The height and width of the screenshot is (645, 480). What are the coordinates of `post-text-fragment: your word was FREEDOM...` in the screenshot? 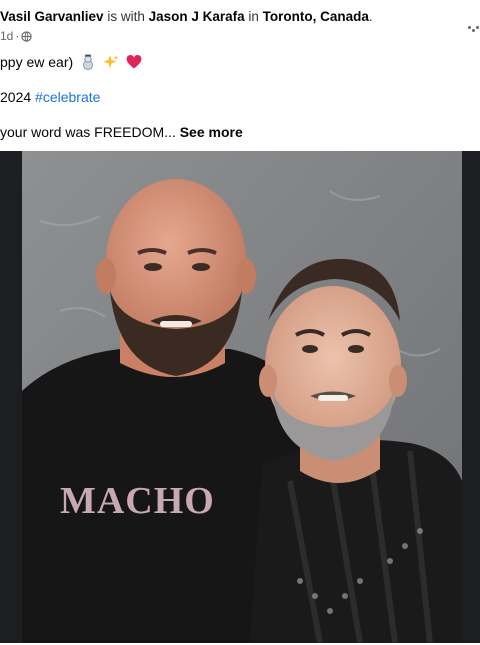 It's located at (88, 132).